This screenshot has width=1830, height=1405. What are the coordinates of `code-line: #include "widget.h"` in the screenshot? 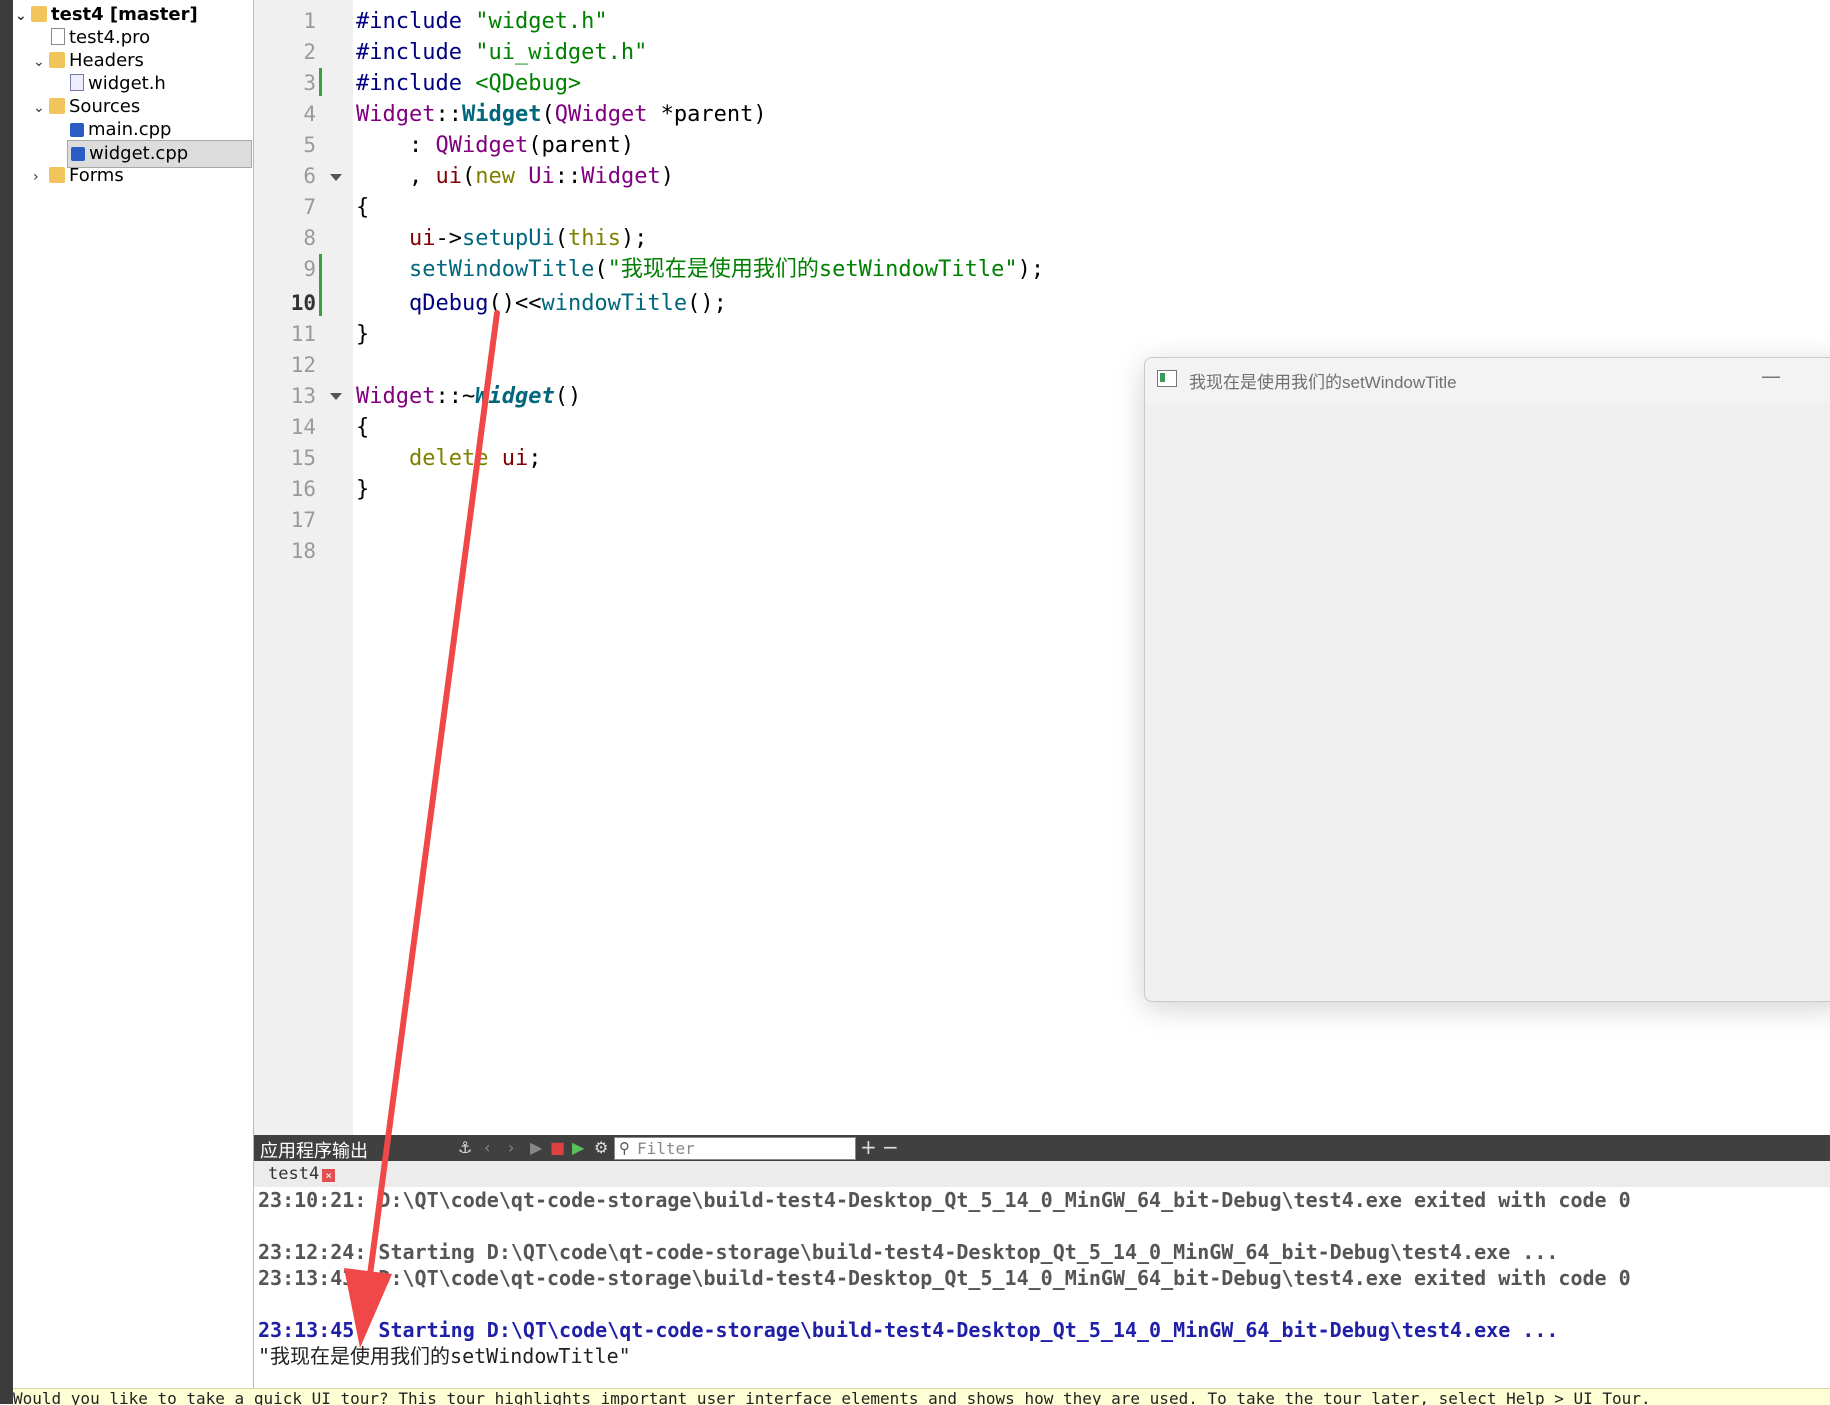 It's located at (482, 21).